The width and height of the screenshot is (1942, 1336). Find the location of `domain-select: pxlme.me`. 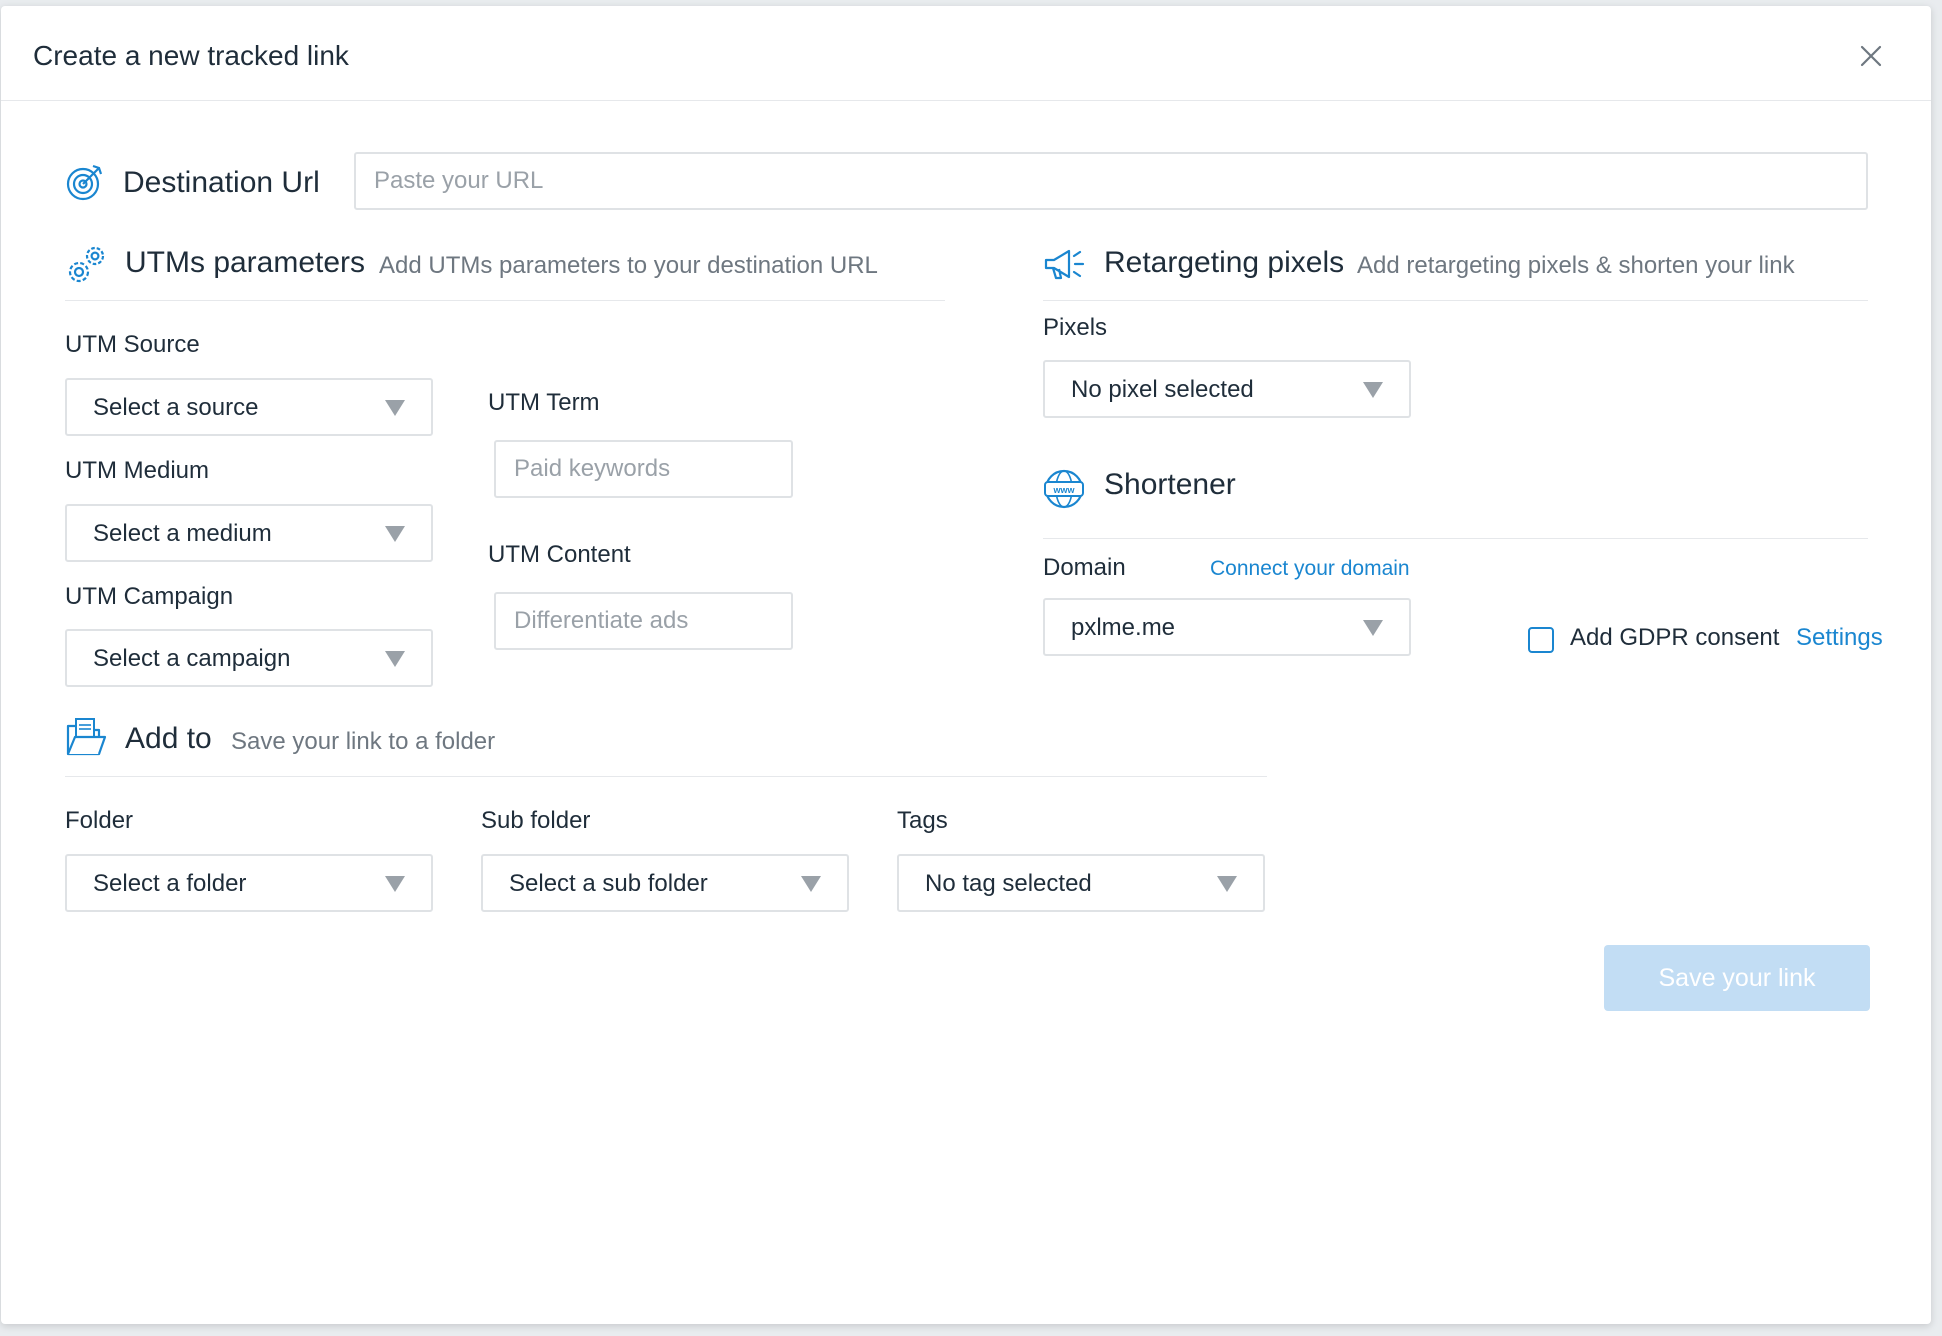

domain-select: pxlme.me is located at coordinates (1227, 627).